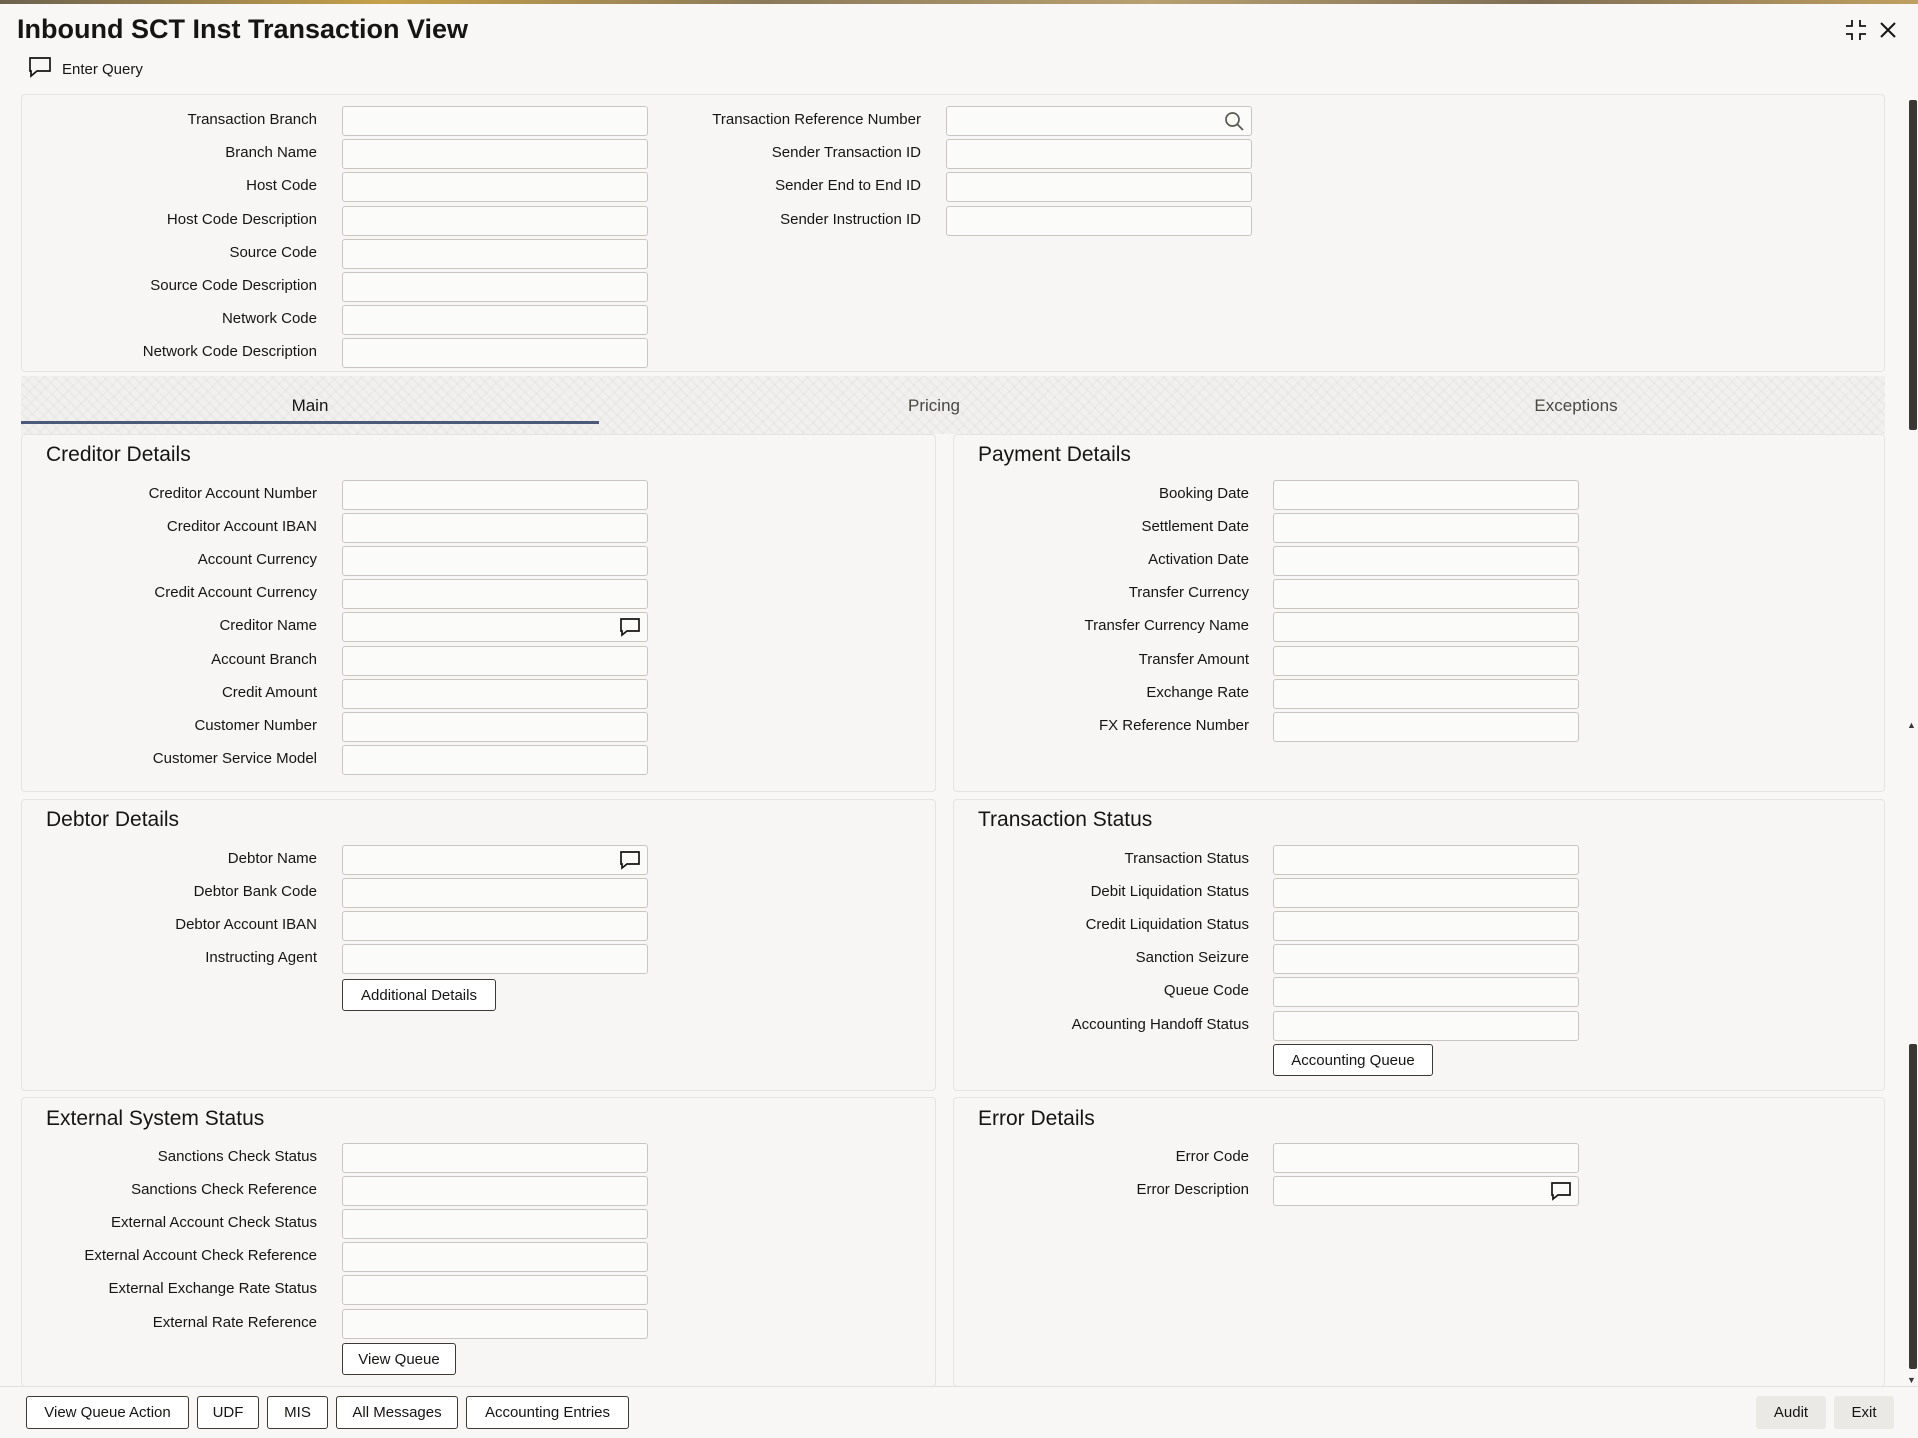 The image size is (1918, 1438). I want to click on scrollbar-thumb-lower, so click(1913, 1206).